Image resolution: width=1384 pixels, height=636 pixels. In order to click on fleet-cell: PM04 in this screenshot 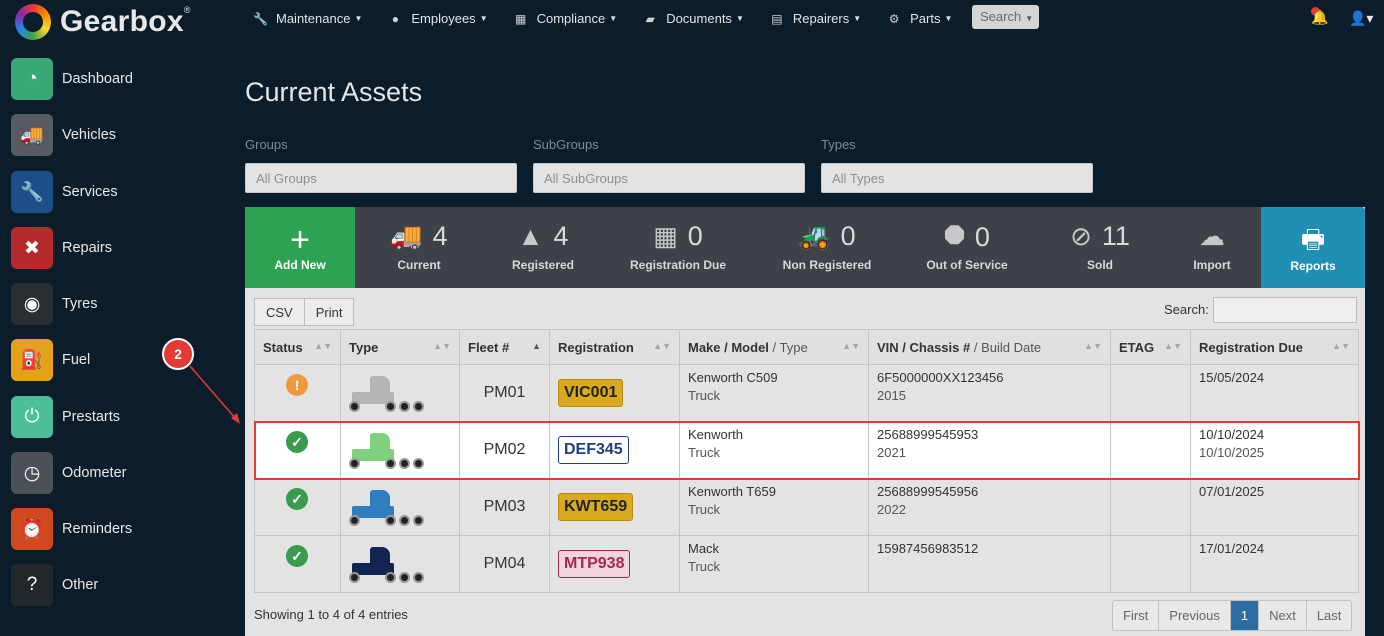, I will do `click(504, 564)`.